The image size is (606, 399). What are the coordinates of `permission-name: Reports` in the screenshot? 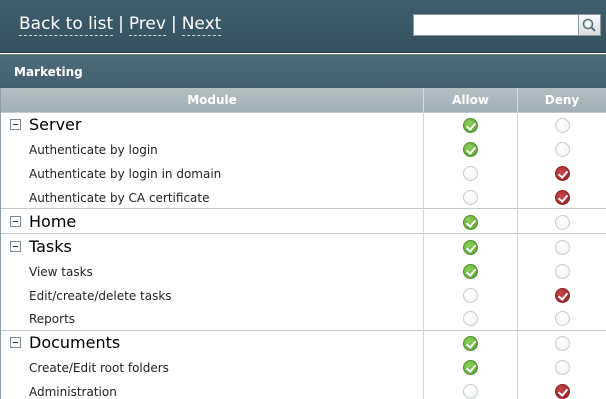 It's located at (52, 319).